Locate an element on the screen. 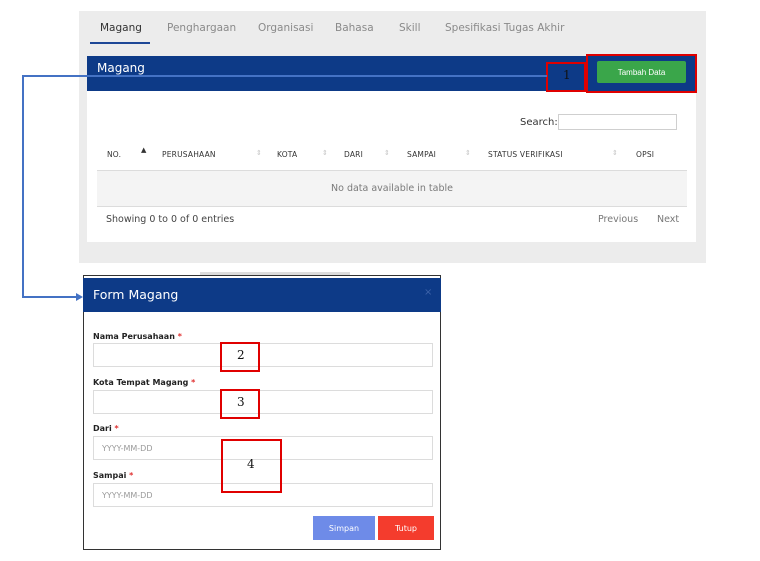 The width and height of the screenshot is (760, 561). annotation-number-4: 4 is located at coordinates (251, 464).